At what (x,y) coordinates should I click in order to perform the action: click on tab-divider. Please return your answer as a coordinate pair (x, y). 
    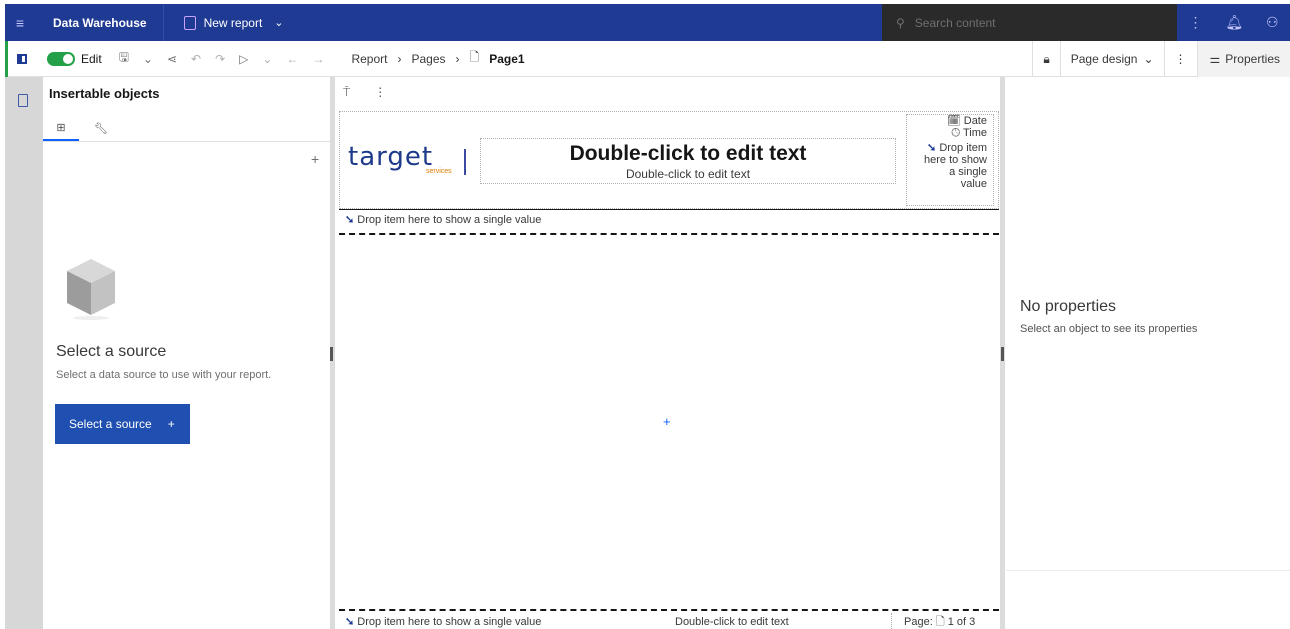
    Looking at the image, I should click on (186, 141).